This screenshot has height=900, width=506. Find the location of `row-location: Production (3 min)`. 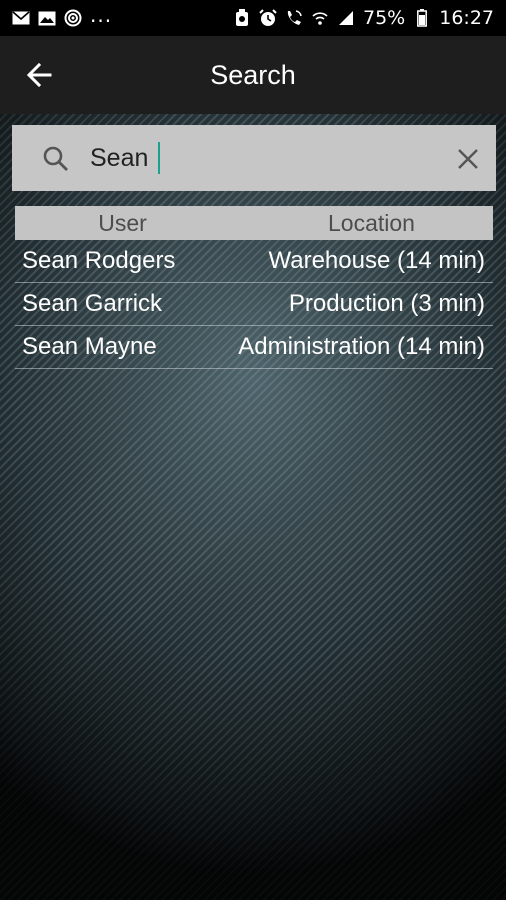

row-location: Production (3 min) is located at coordinates (386, 303).